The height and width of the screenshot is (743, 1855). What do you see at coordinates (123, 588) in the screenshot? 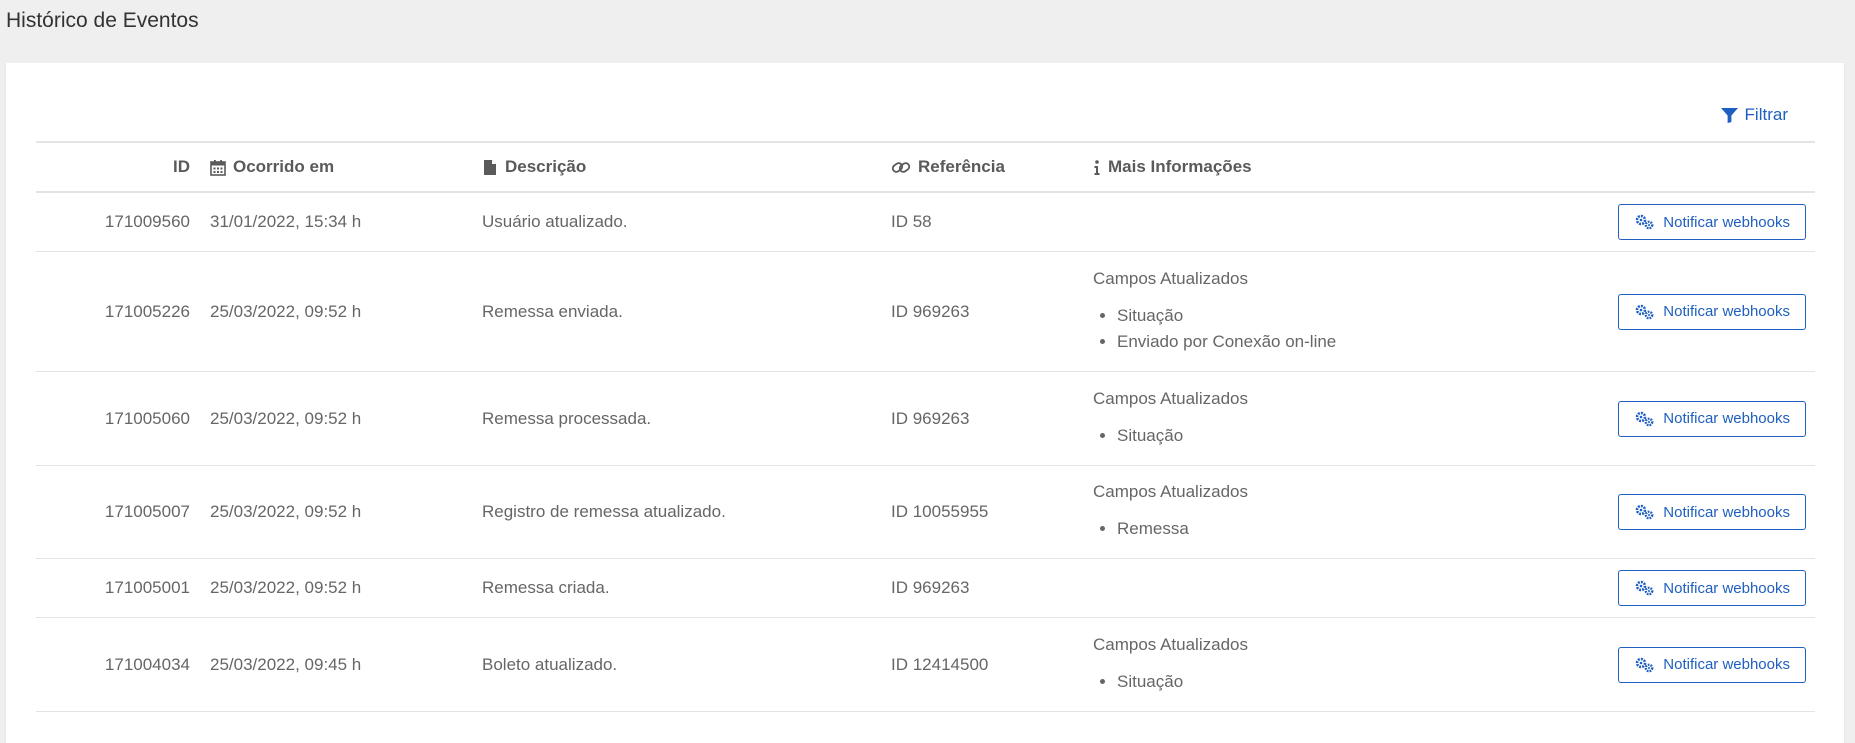
I see `cell-id: 171005001` at bounding box center [123, 588].